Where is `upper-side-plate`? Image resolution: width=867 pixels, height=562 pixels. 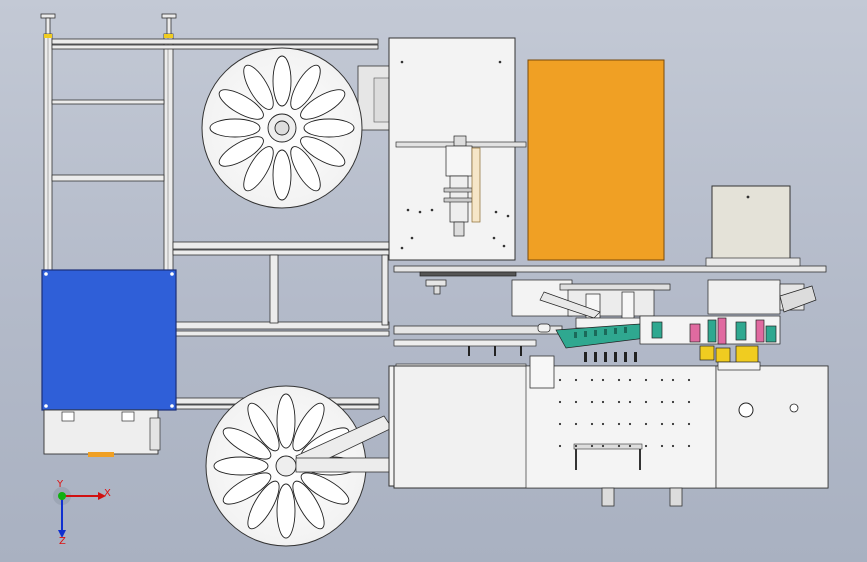 upper-side-plate is located at coordinates (457, 149).